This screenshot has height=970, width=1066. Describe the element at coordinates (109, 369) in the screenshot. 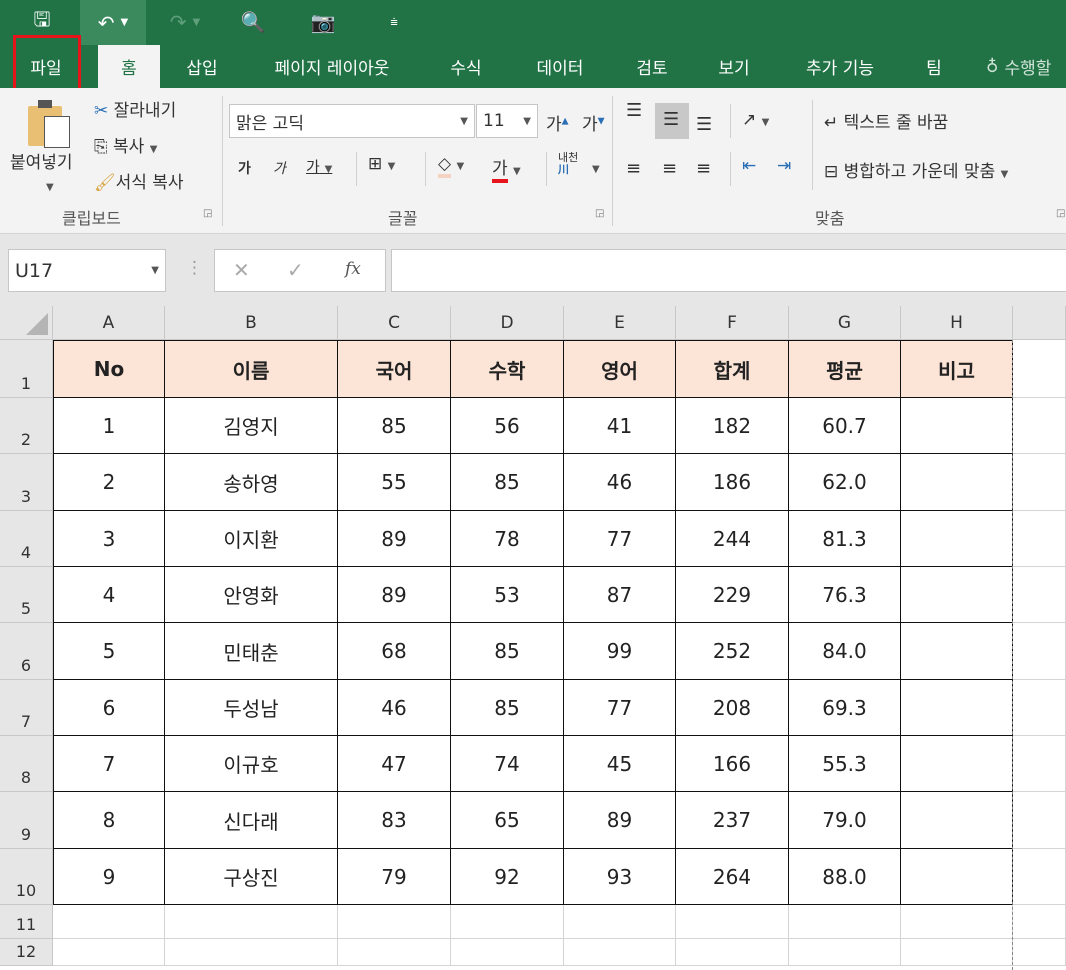

I see `table-header-cell: No` at that location.